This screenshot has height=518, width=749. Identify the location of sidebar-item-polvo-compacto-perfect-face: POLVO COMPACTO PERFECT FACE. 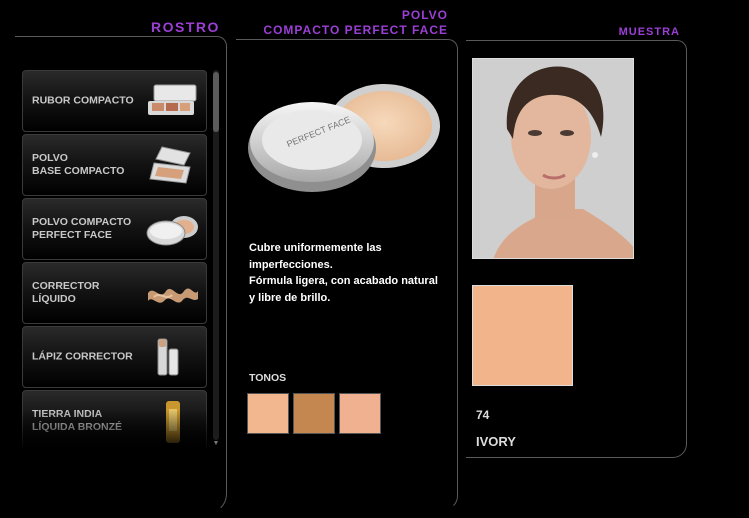
(114, 229).